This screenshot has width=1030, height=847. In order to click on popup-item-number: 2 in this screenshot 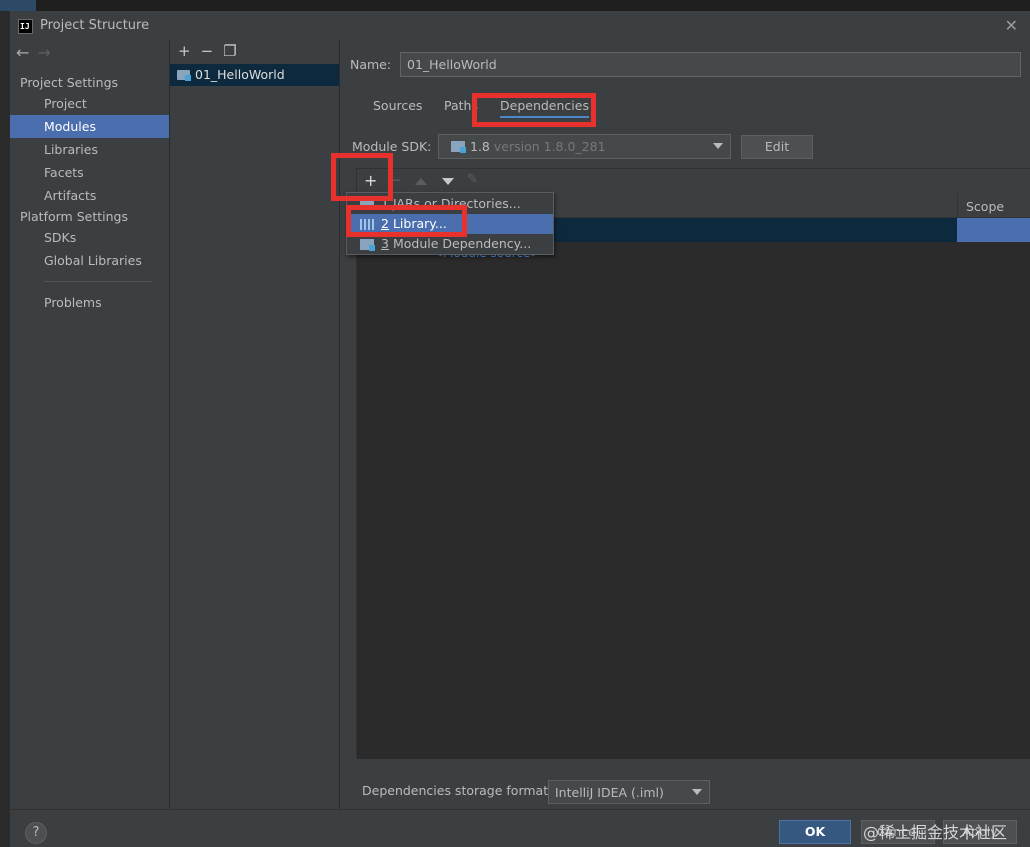, I will do `click(385, 223)`.